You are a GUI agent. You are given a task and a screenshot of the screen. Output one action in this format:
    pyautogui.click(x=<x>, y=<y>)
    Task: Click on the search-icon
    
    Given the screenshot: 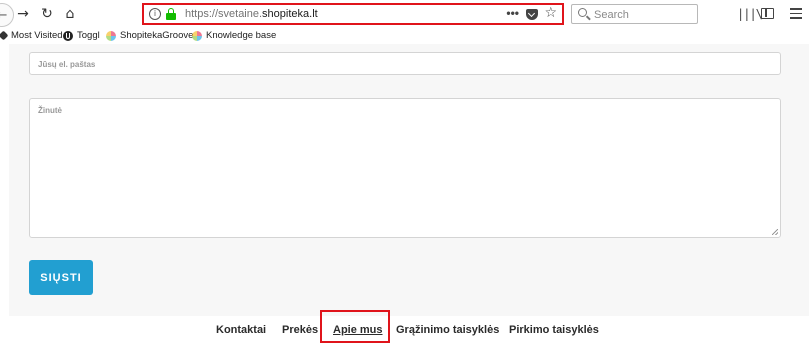 What is the action you would take?
    pyautogui.click(x=582, y=12)
    